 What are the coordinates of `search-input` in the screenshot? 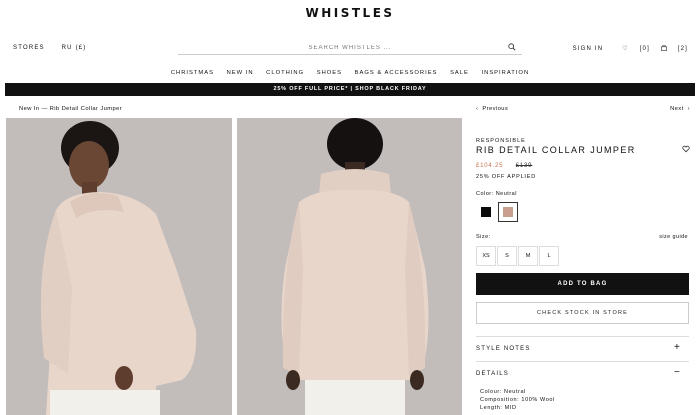 It's located at (350, 48).